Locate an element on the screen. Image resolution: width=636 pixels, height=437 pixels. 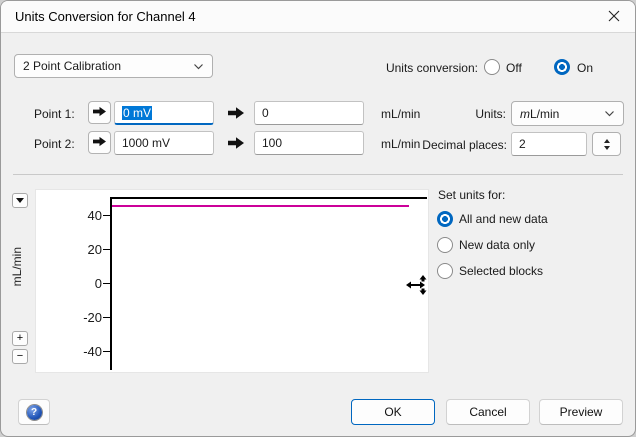
triangle-down-icon is located at coordinates (20, 200).